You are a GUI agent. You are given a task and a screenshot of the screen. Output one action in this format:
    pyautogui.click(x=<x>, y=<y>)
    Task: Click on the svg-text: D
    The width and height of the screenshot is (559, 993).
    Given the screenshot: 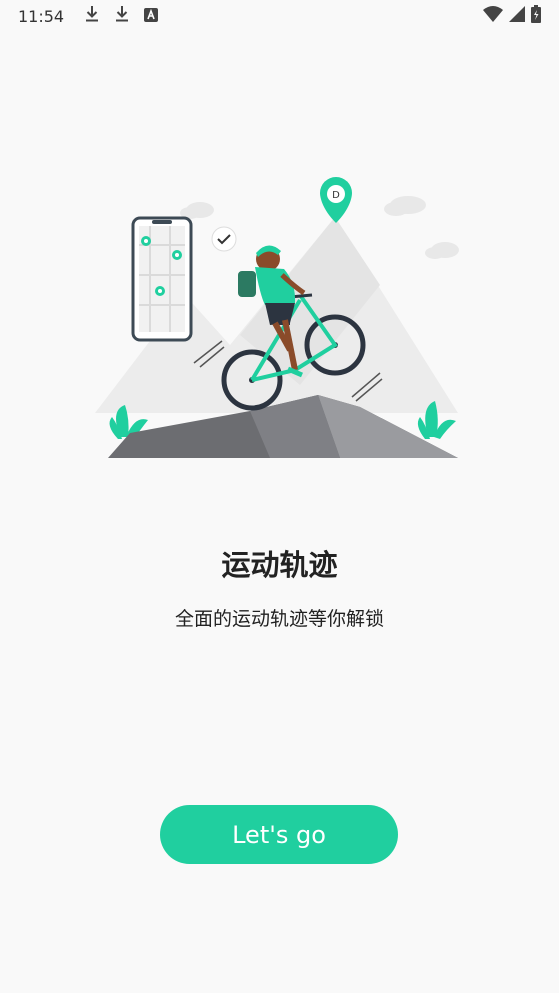 What is the action you would take?
    pyautogui.click(x=336, y=195)
    